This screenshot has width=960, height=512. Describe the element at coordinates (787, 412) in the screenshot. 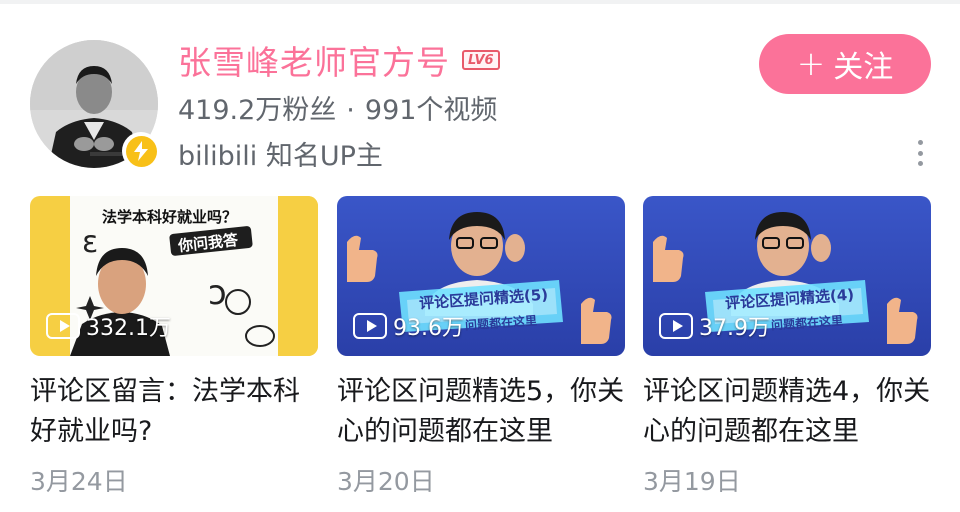

I see `video-title: 评论区问题精选4，你关心的问题都在这里` at that location.